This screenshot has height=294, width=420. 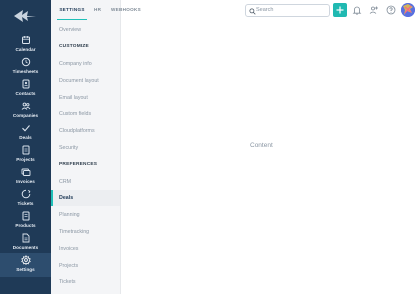 I want to click on bell-icon, so click(x=357, y=10).